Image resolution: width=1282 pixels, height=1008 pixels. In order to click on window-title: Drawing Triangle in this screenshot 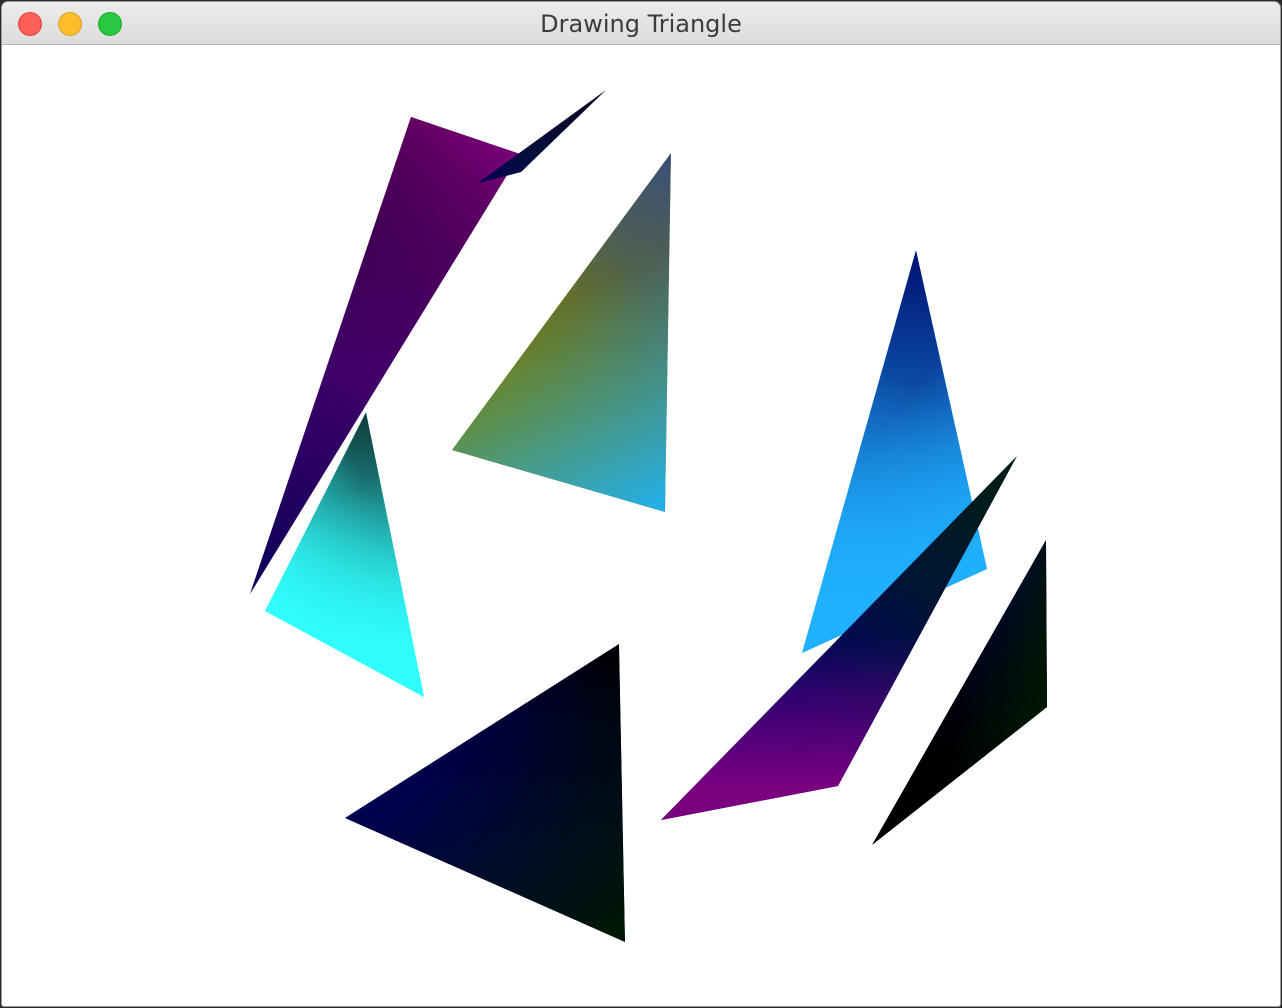, I will do `click(641, 24)`.